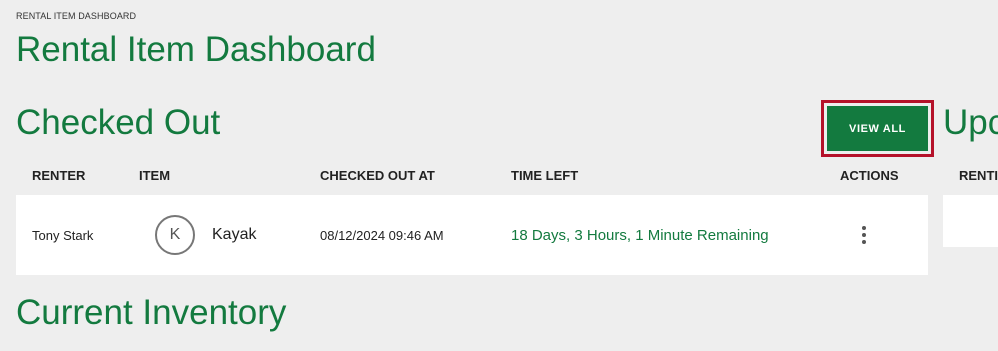 Image resolution: width=998 pixels, height=351 pixels. What do you see at coordinates (545, 175) in the screenshot?
I see `column-header-time-left: TIME LEFT` at bounding box center [545, 175].